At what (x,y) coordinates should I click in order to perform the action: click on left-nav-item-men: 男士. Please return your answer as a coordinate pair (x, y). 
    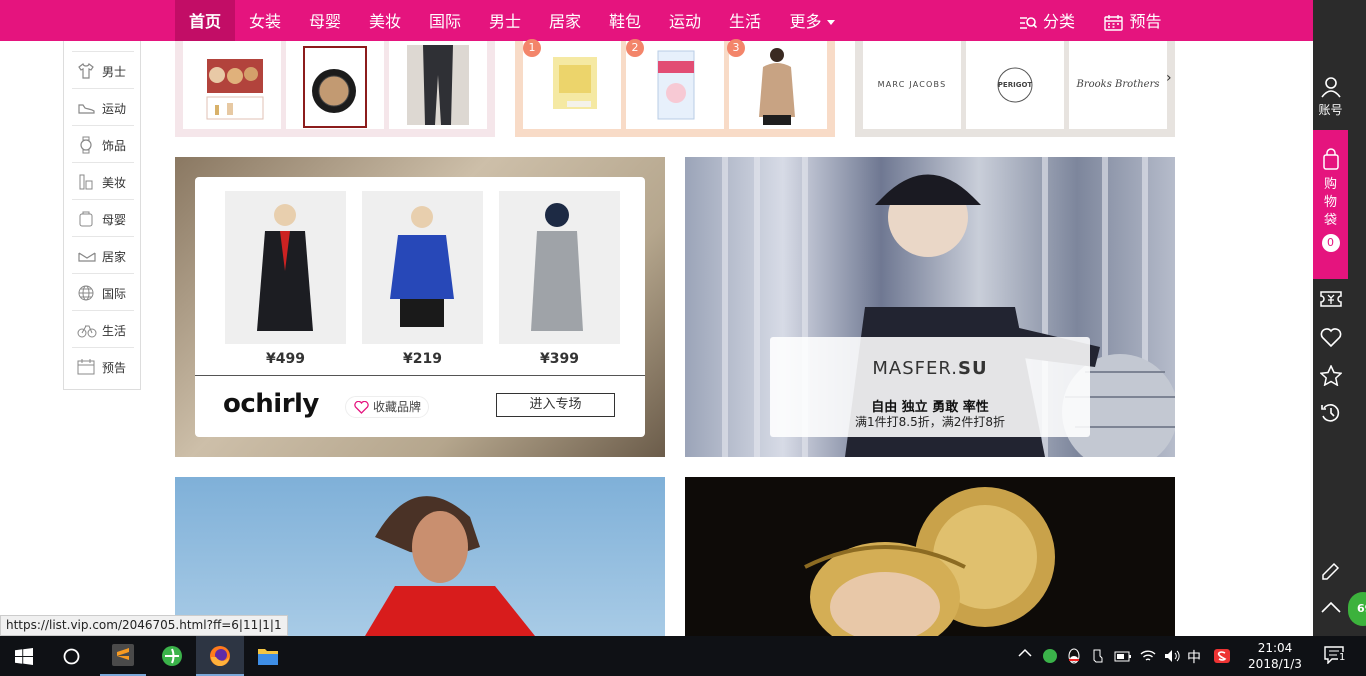
    Looking at the image, I should click on (103, 69).